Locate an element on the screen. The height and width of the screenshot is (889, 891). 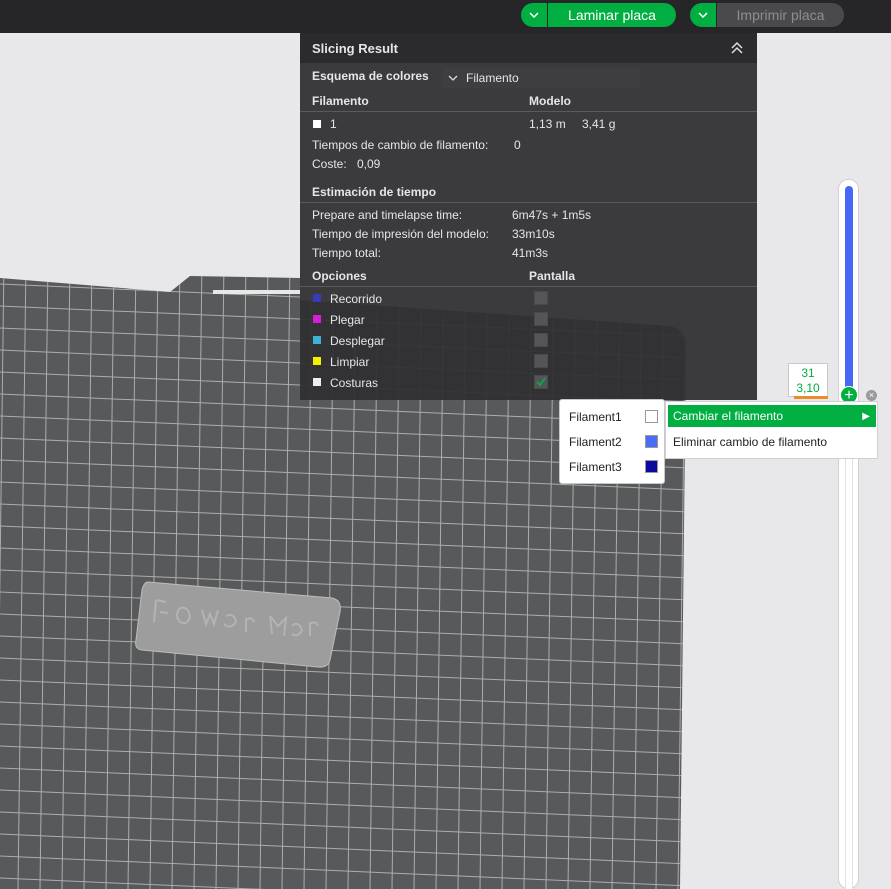
option-checkbox-wipe is located at coordinates (541, 361).